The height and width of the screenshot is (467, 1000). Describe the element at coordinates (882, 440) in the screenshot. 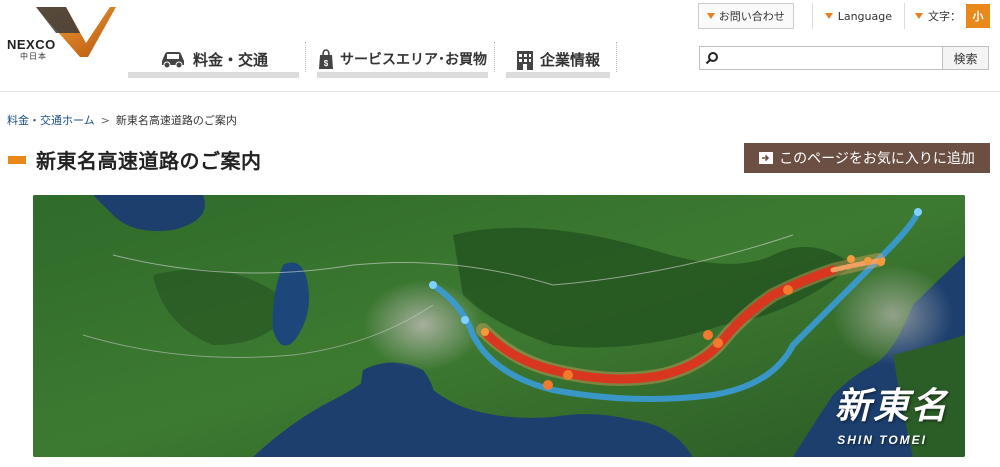

I see `shin-tomei-logo-en: SHIN TOMEI` at that location.